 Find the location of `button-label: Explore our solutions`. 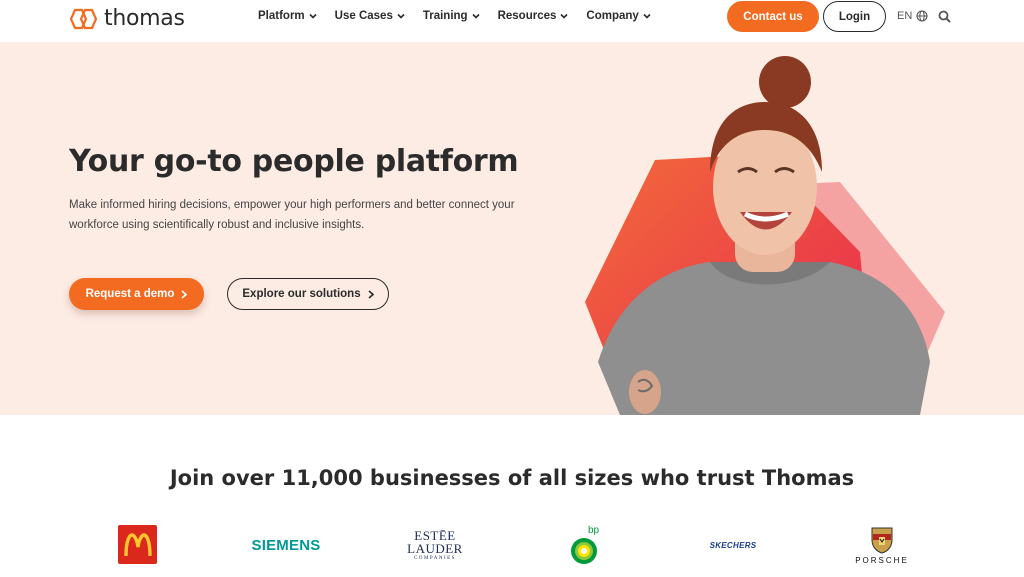

button-label: Explore our solutions is located at coordinates (301, 294).